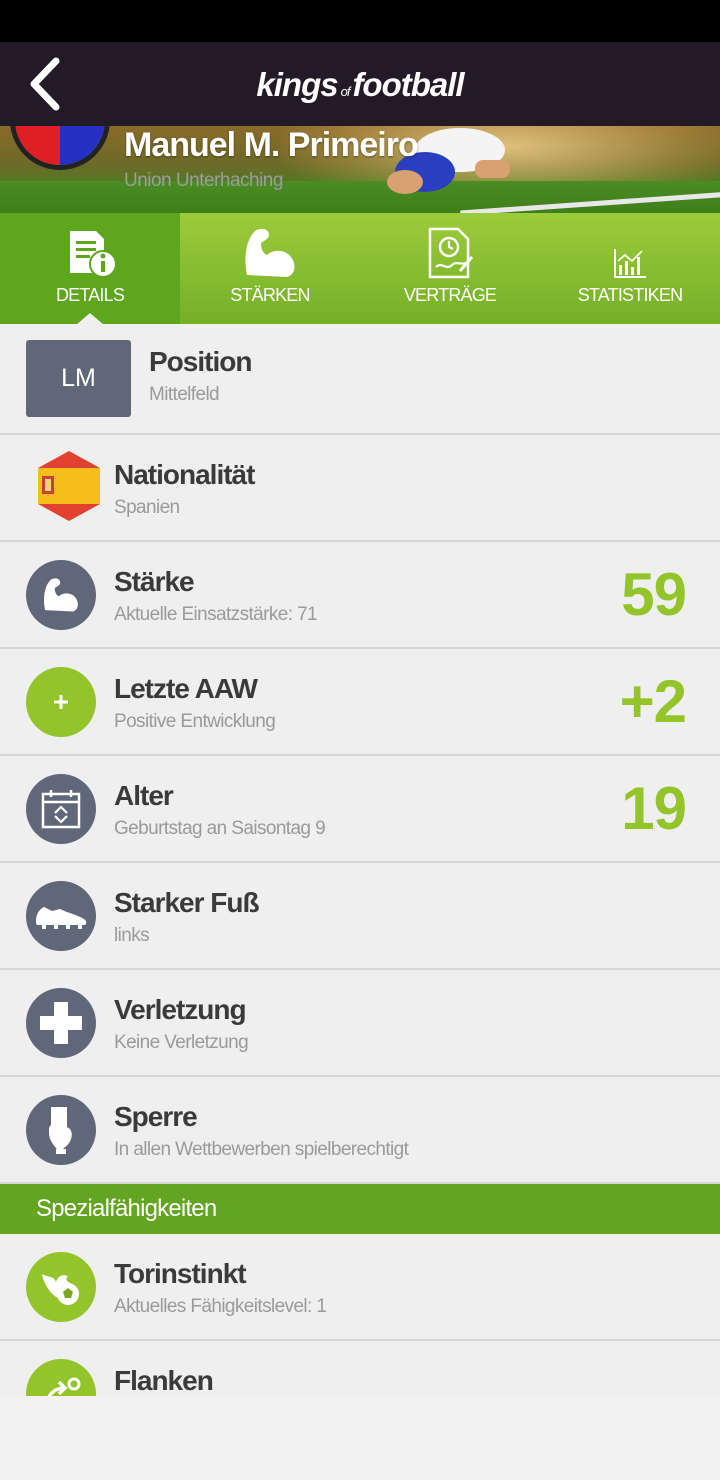 The height and width of the screenshot is (1480, 720). I want to click on cross-arrow-icon, so click(64, 1386).